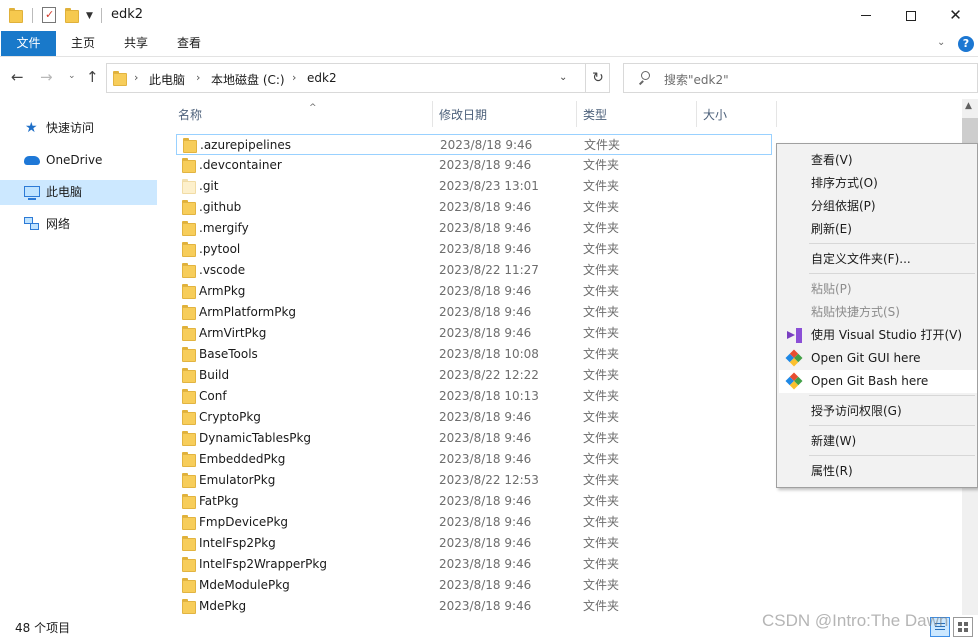 This screenshot has width=978, height=639. Describe the element at coordinates (474, 396) in the screenshot. I see `table-row: Conf 2023/8/18 10:13 文件夹` at that location.